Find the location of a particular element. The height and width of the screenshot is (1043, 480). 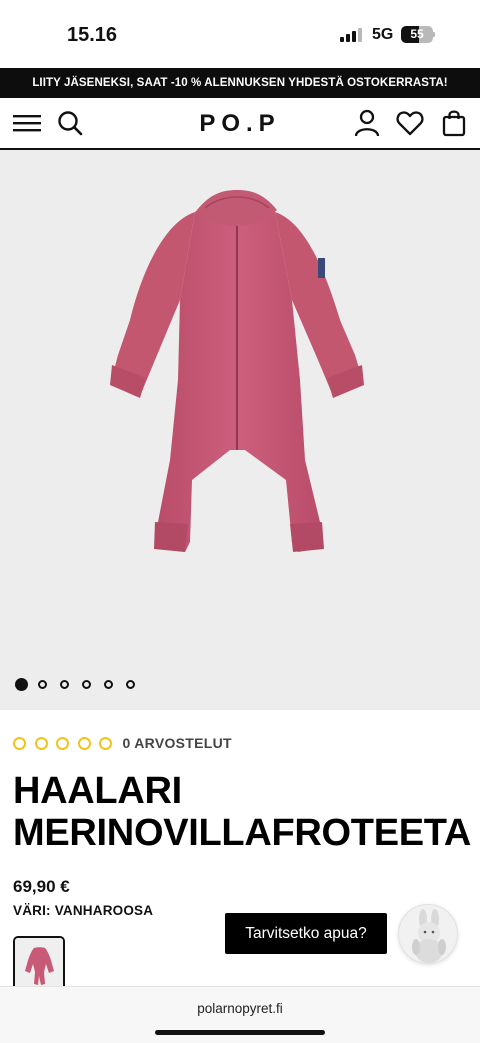

menu-icon is located at coordinates (27, 123).